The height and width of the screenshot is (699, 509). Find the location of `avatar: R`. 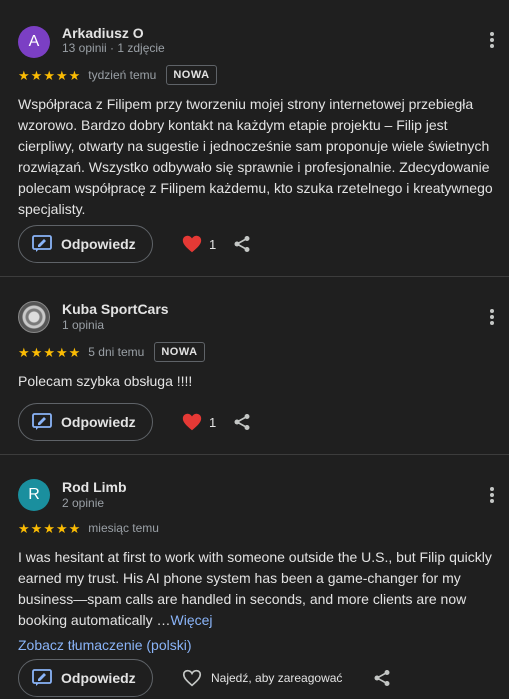

avatar: R is located at coordinates (34, 495).